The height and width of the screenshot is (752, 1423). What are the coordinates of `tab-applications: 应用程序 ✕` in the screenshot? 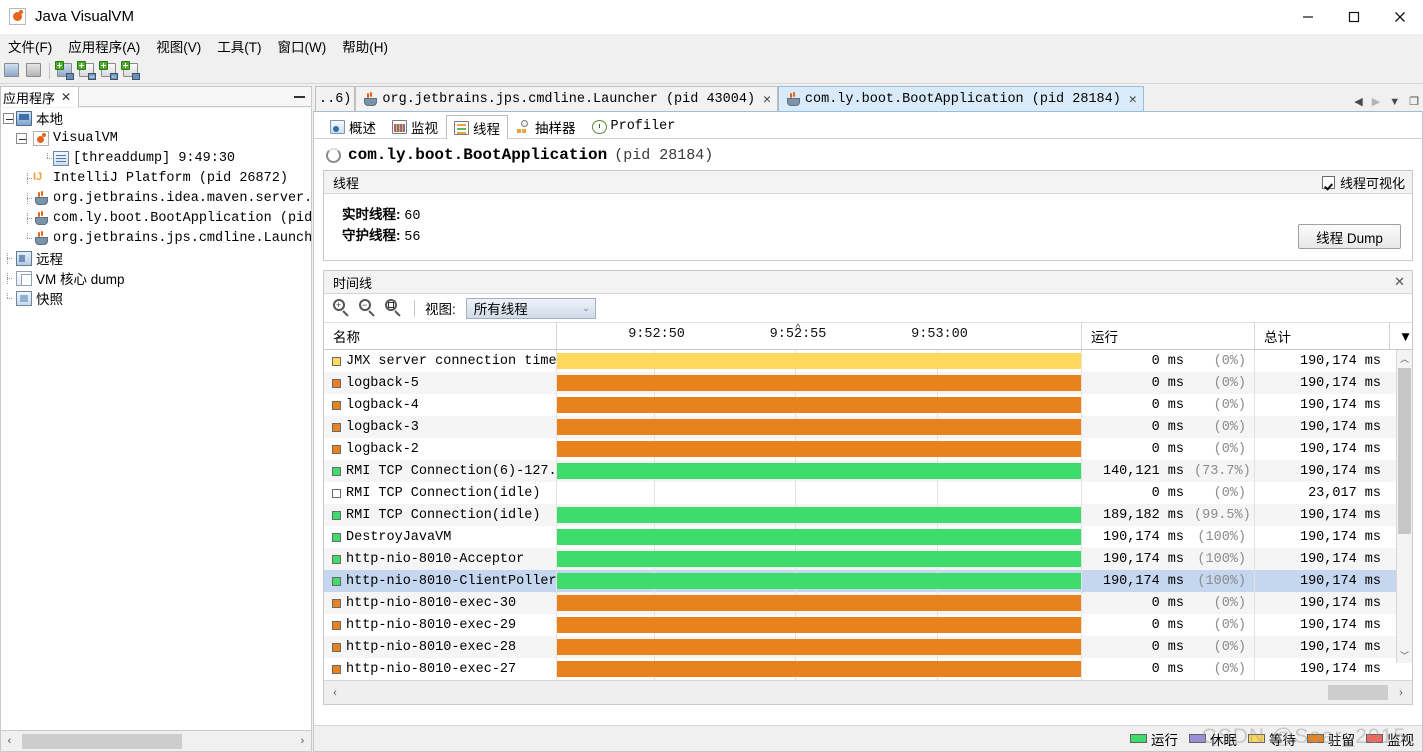 It's located at (40, 96).